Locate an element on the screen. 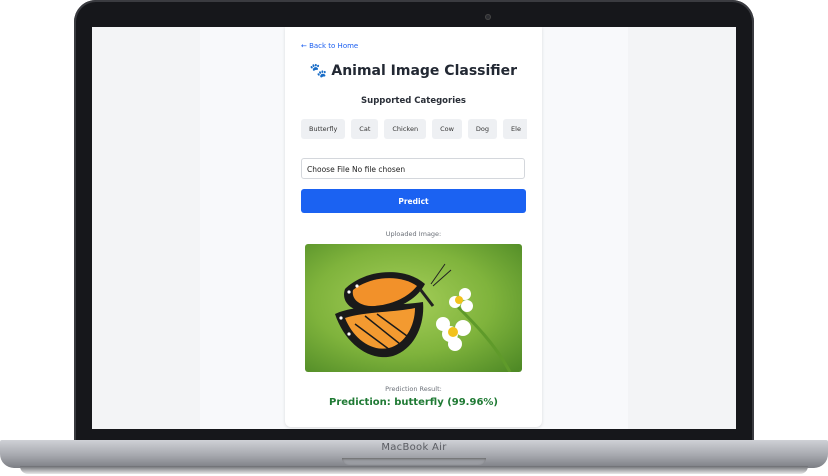 Image resolution: width=828 pixels, height=476 pixels. device-model-label: MacBook Air is located at coordinates (414, 447).